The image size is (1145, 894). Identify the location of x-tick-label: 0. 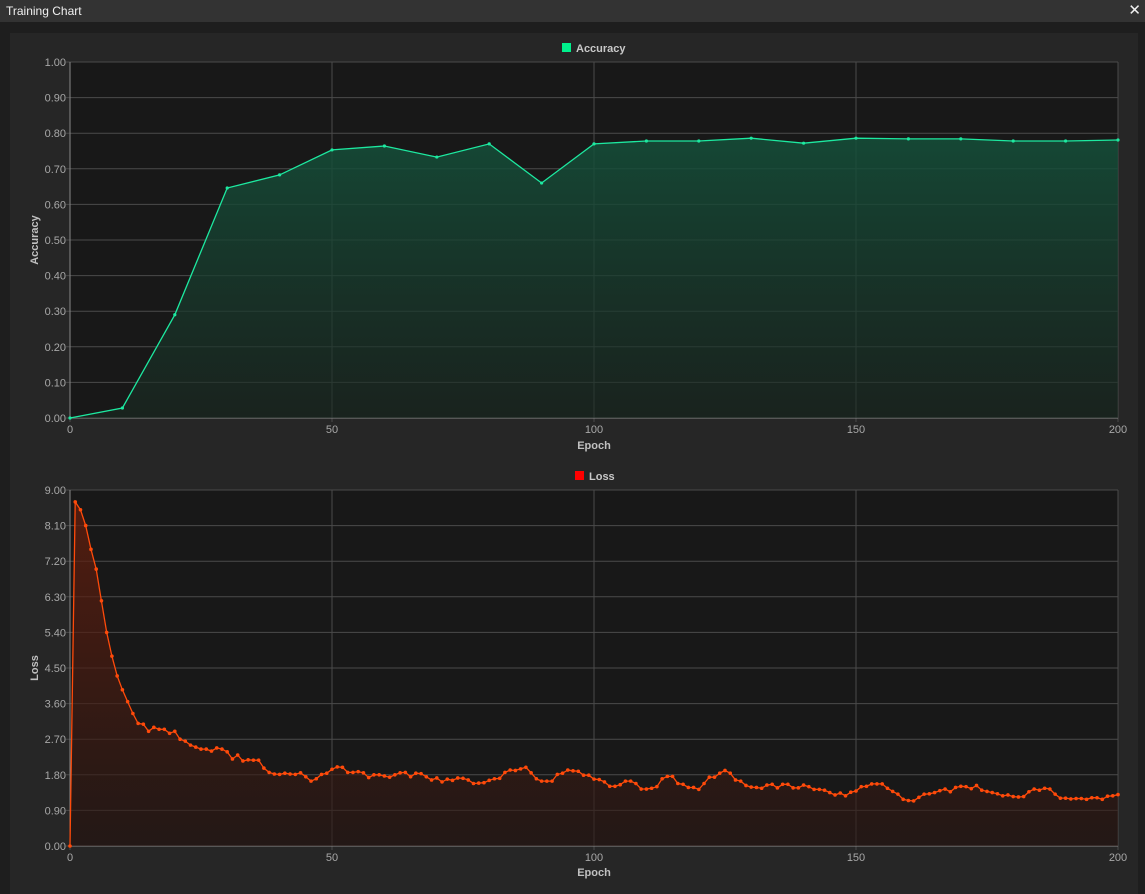
(70, 430).